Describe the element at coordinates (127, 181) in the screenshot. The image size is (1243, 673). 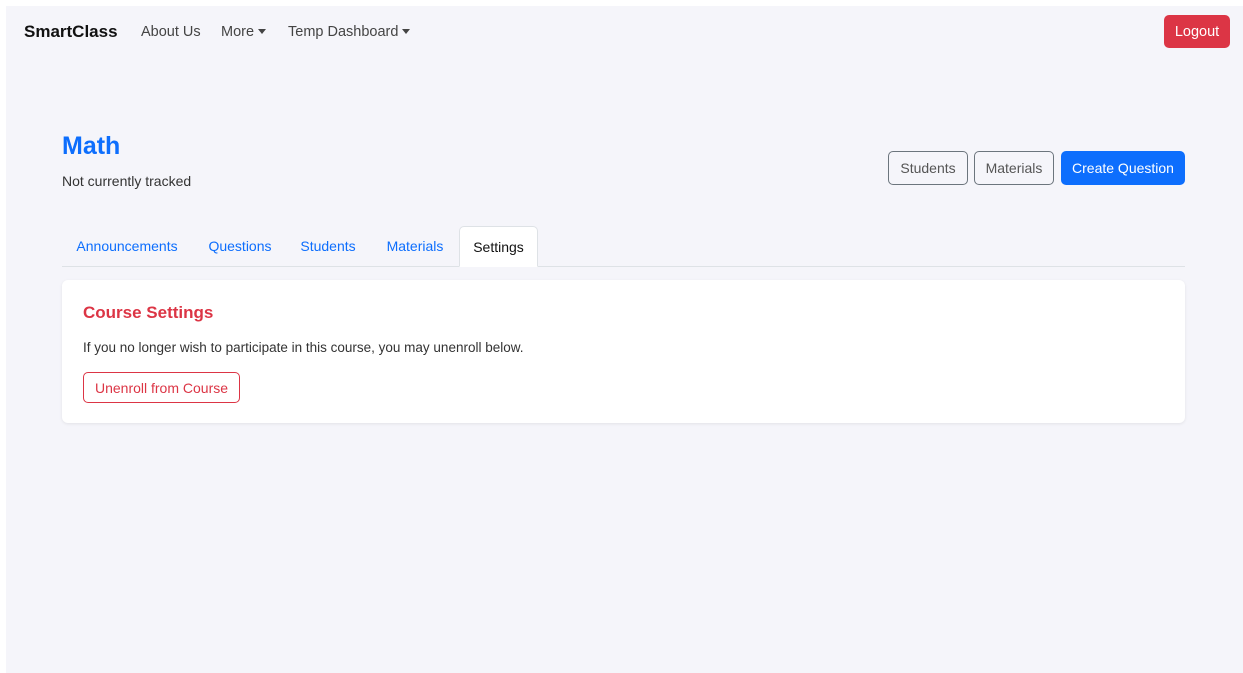
I see `course-tracking-status: Not currently tracked` at that location.